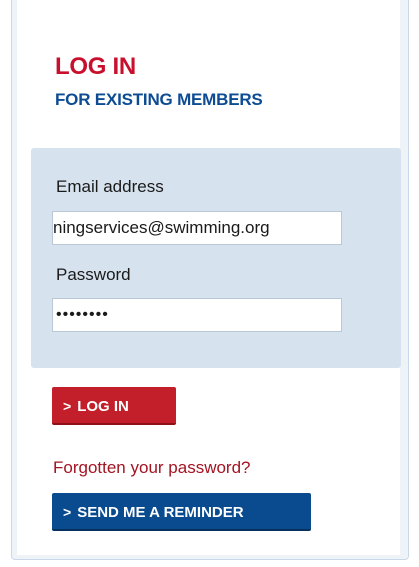 Image resolution: width=419 pixels, height=567 pixels. I want to click on email-value: ningservices@swimming.org, so click(161, 227).